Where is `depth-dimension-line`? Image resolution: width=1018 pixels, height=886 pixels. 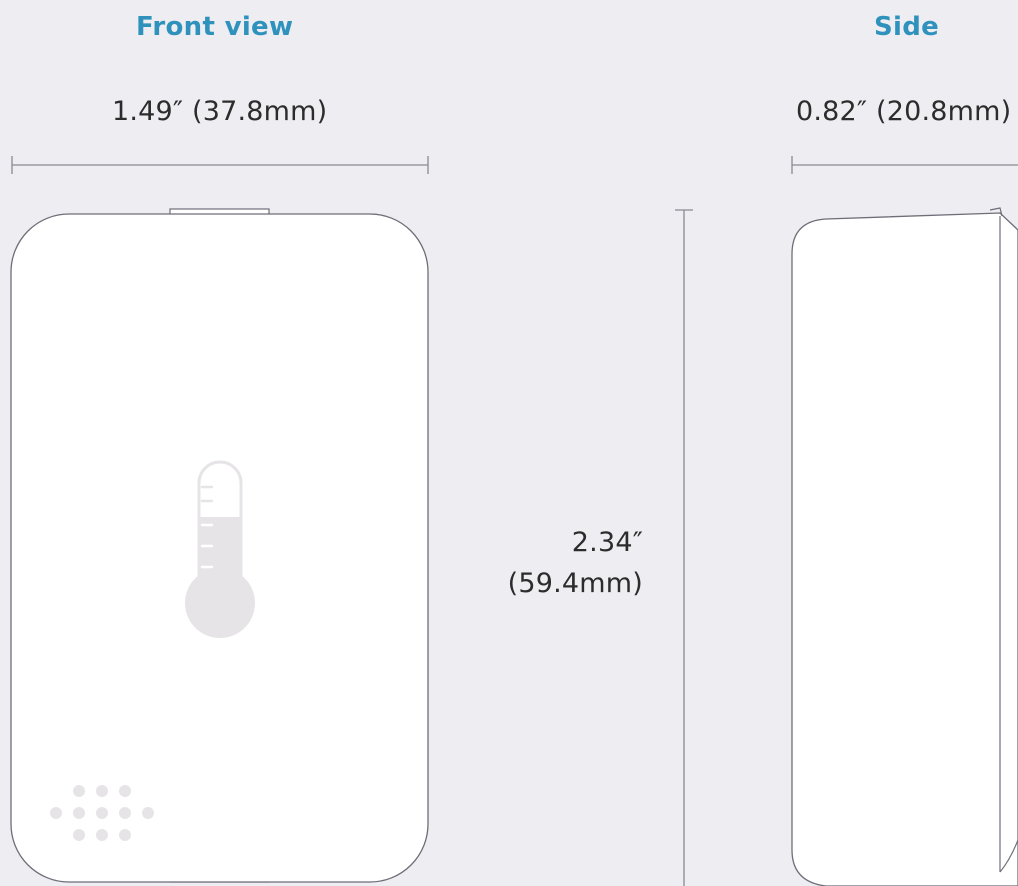 depth-dimension-line is located at coordinates (904, 165).